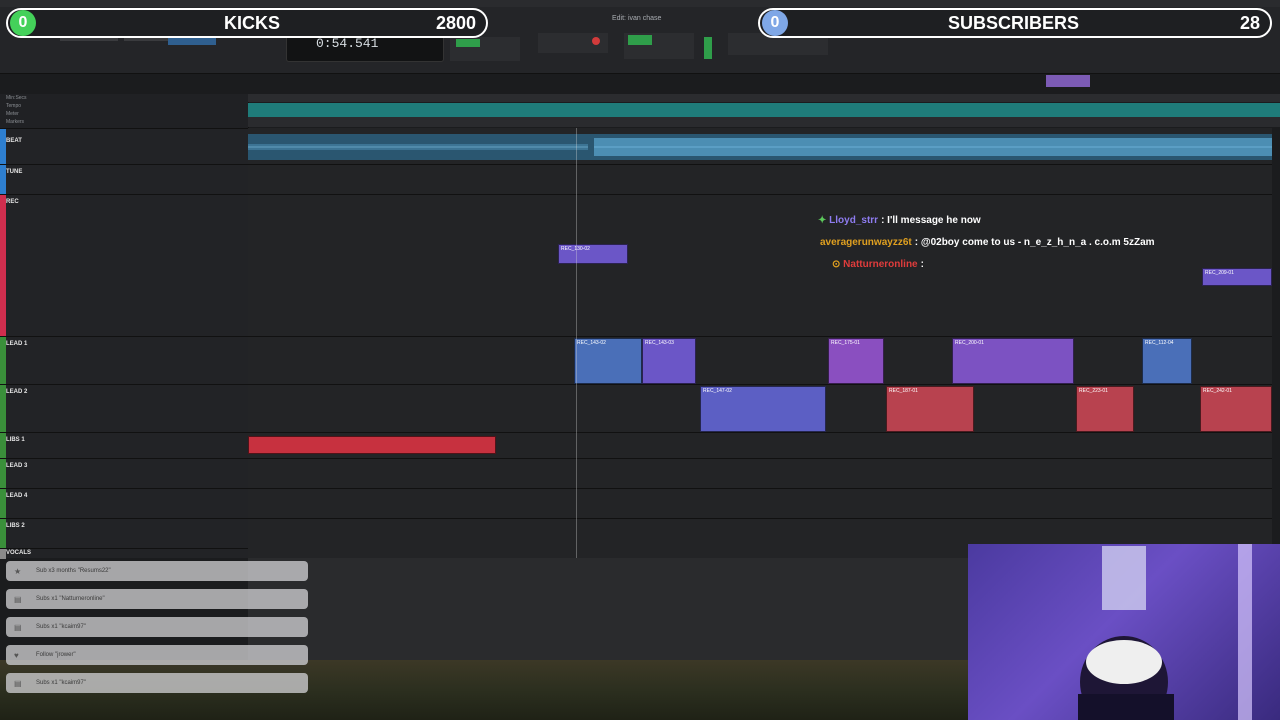  I want to click on clip-label: REC_200-01, so click(969, 343).